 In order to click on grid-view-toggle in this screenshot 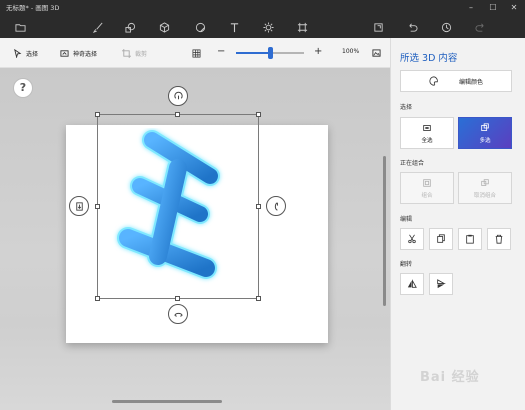, I will do `click(196, 53)`.